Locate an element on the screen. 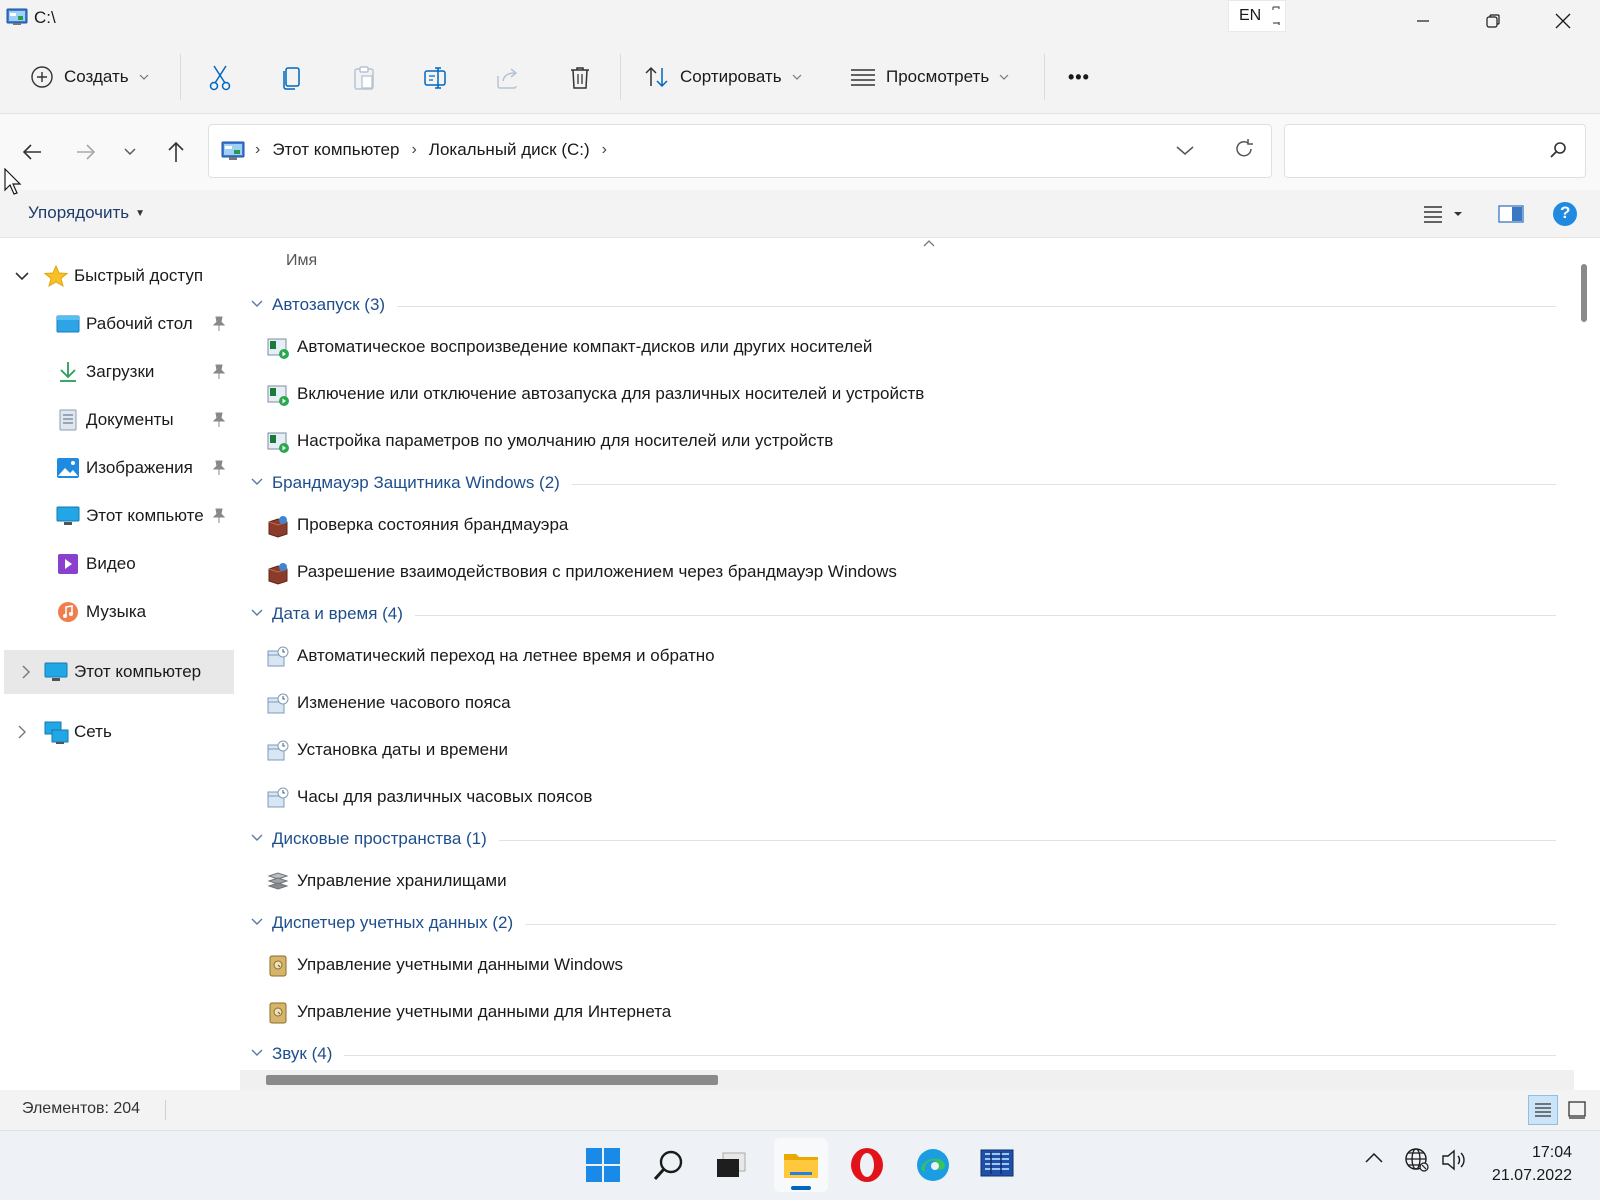  paste-button is located at coordinates (364, 78).